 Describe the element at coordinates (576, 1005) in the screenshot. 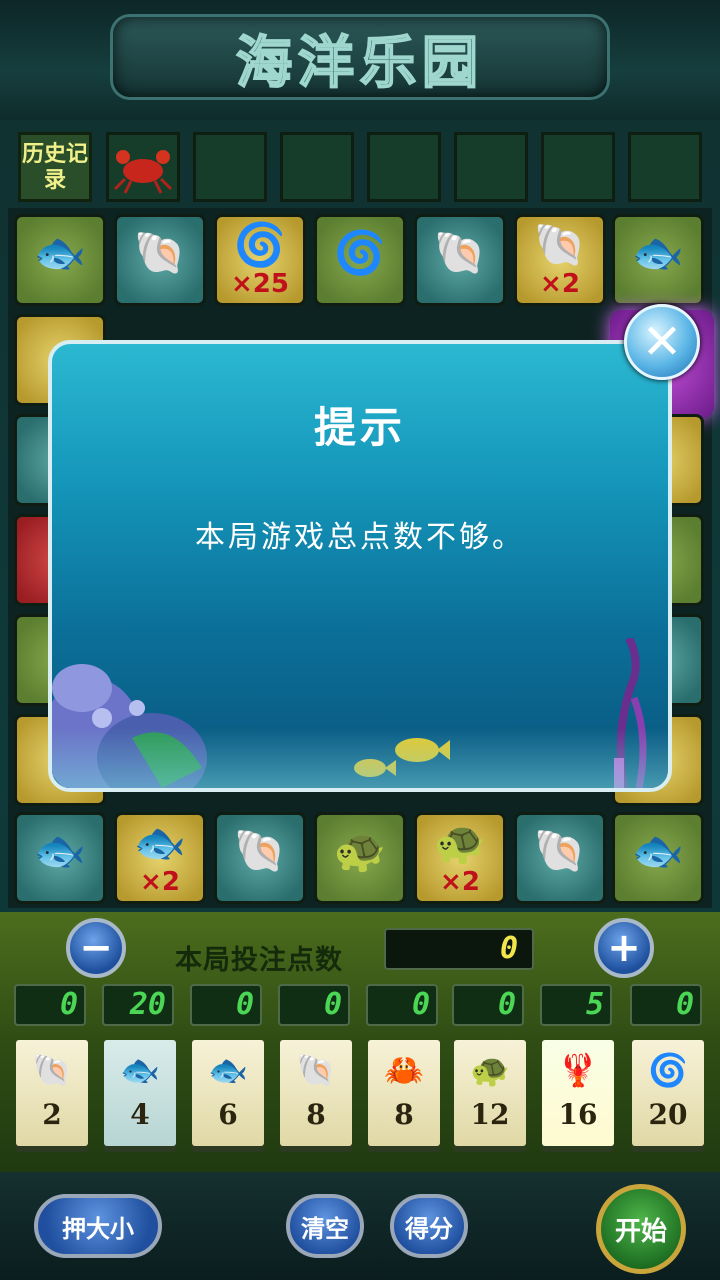

I see `bet-slot-display: 5` at that location.